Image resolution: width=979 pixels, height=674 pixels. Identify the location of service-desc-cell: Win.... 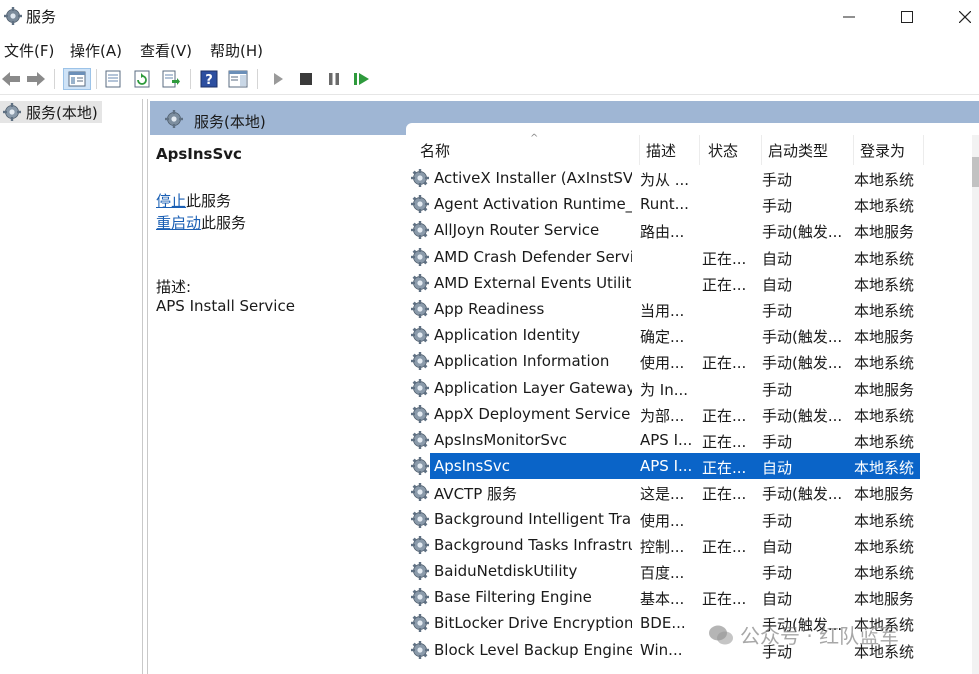
(661, 649).